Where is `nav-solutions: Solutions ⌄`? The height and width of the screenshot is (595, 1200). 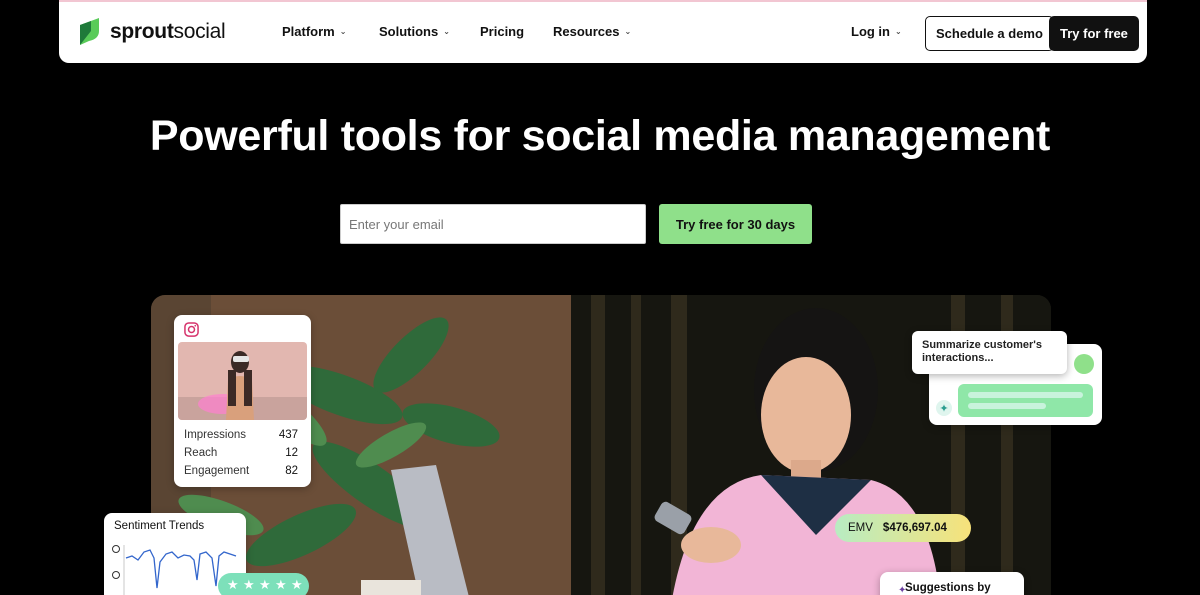
nav-solutions: Solutions ⌄ is located at coordinates (414, 31).